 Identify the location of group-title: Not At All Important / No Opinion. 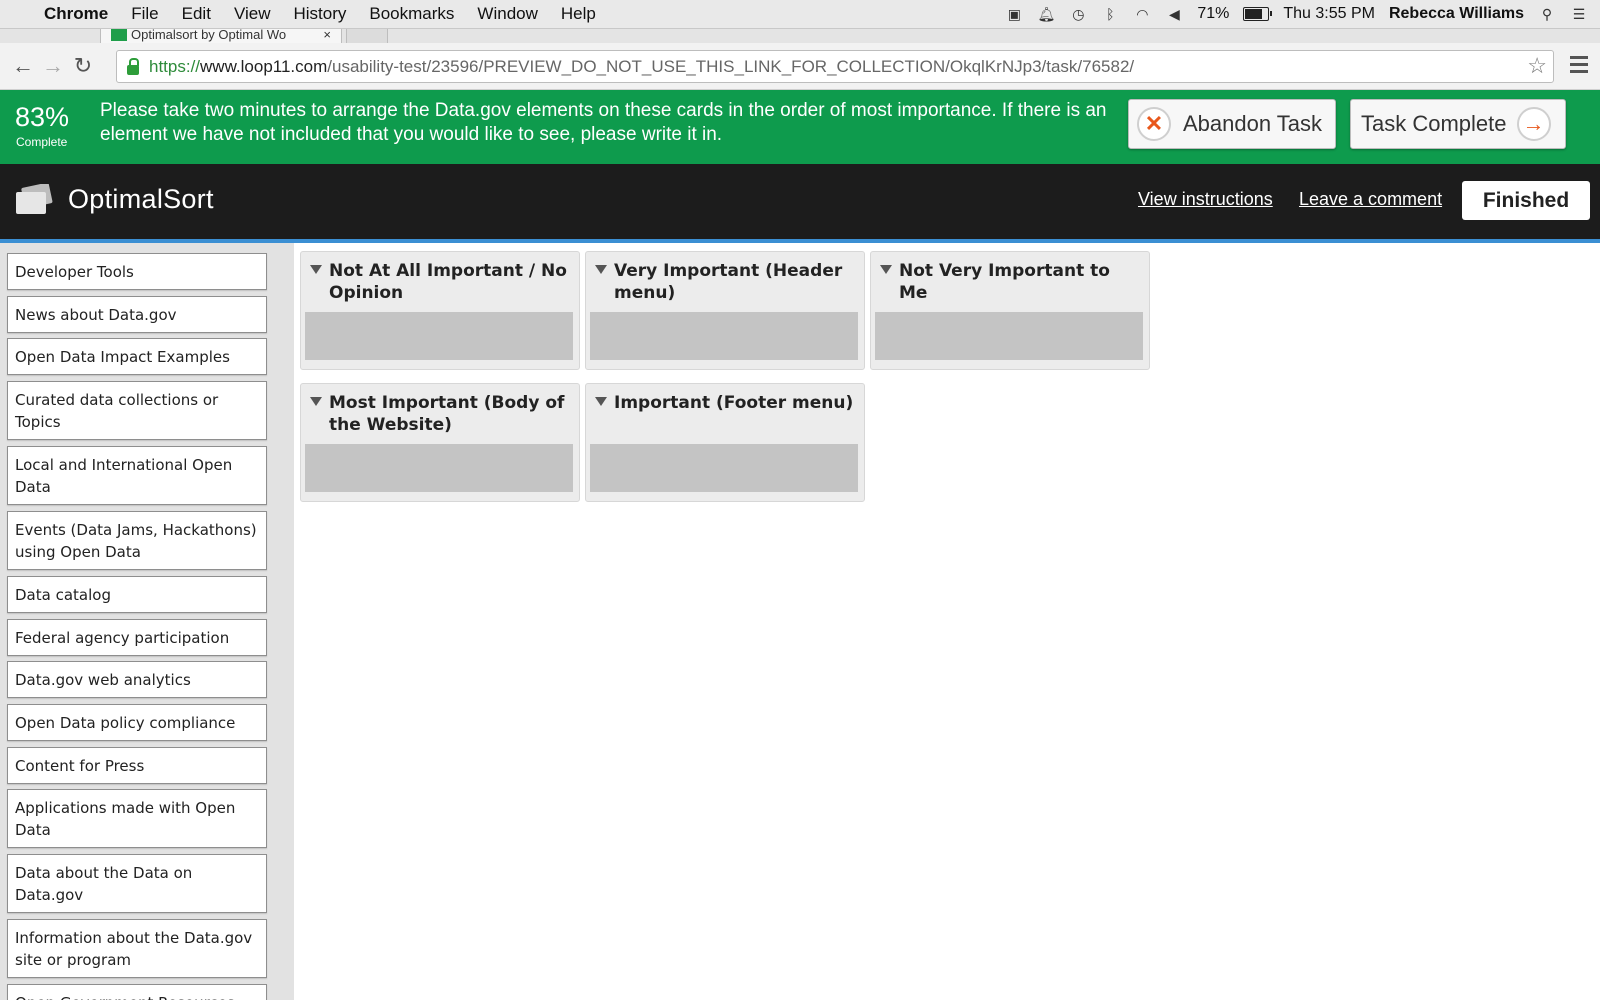
(448, 282).